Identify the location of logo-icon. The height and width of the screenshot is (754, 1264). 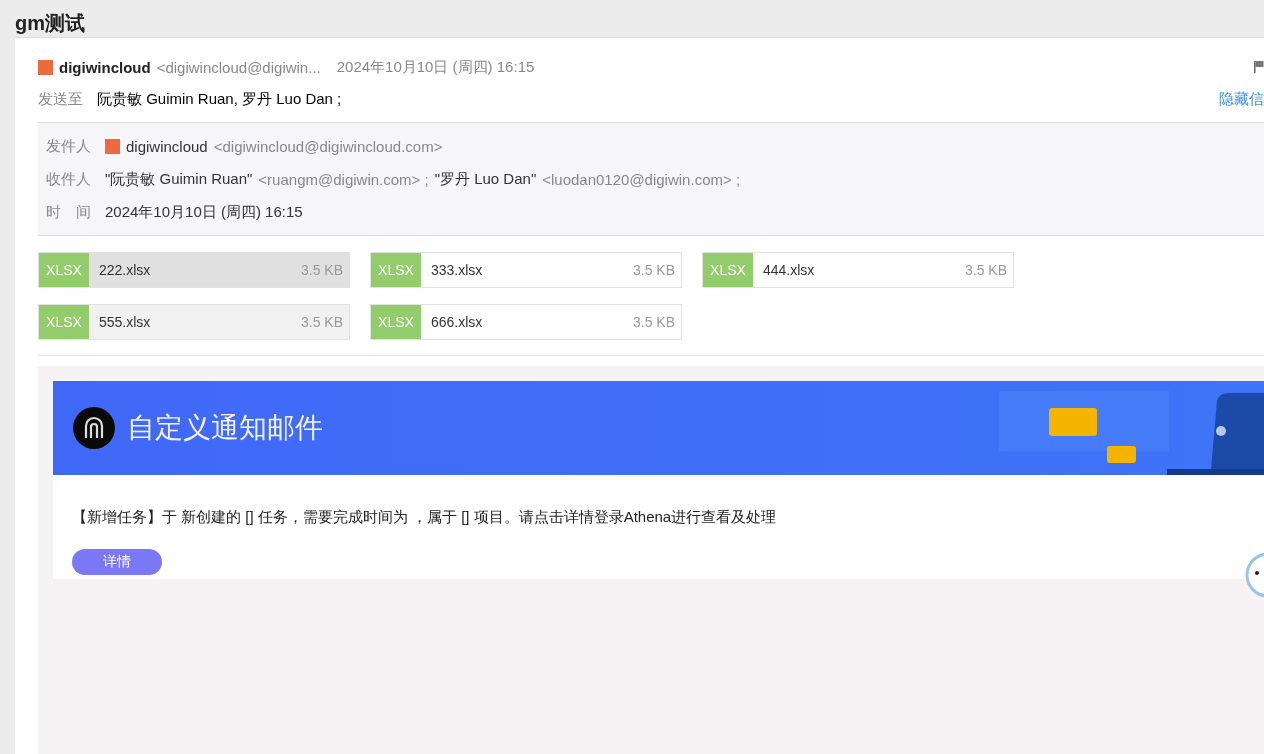
(94, 428).